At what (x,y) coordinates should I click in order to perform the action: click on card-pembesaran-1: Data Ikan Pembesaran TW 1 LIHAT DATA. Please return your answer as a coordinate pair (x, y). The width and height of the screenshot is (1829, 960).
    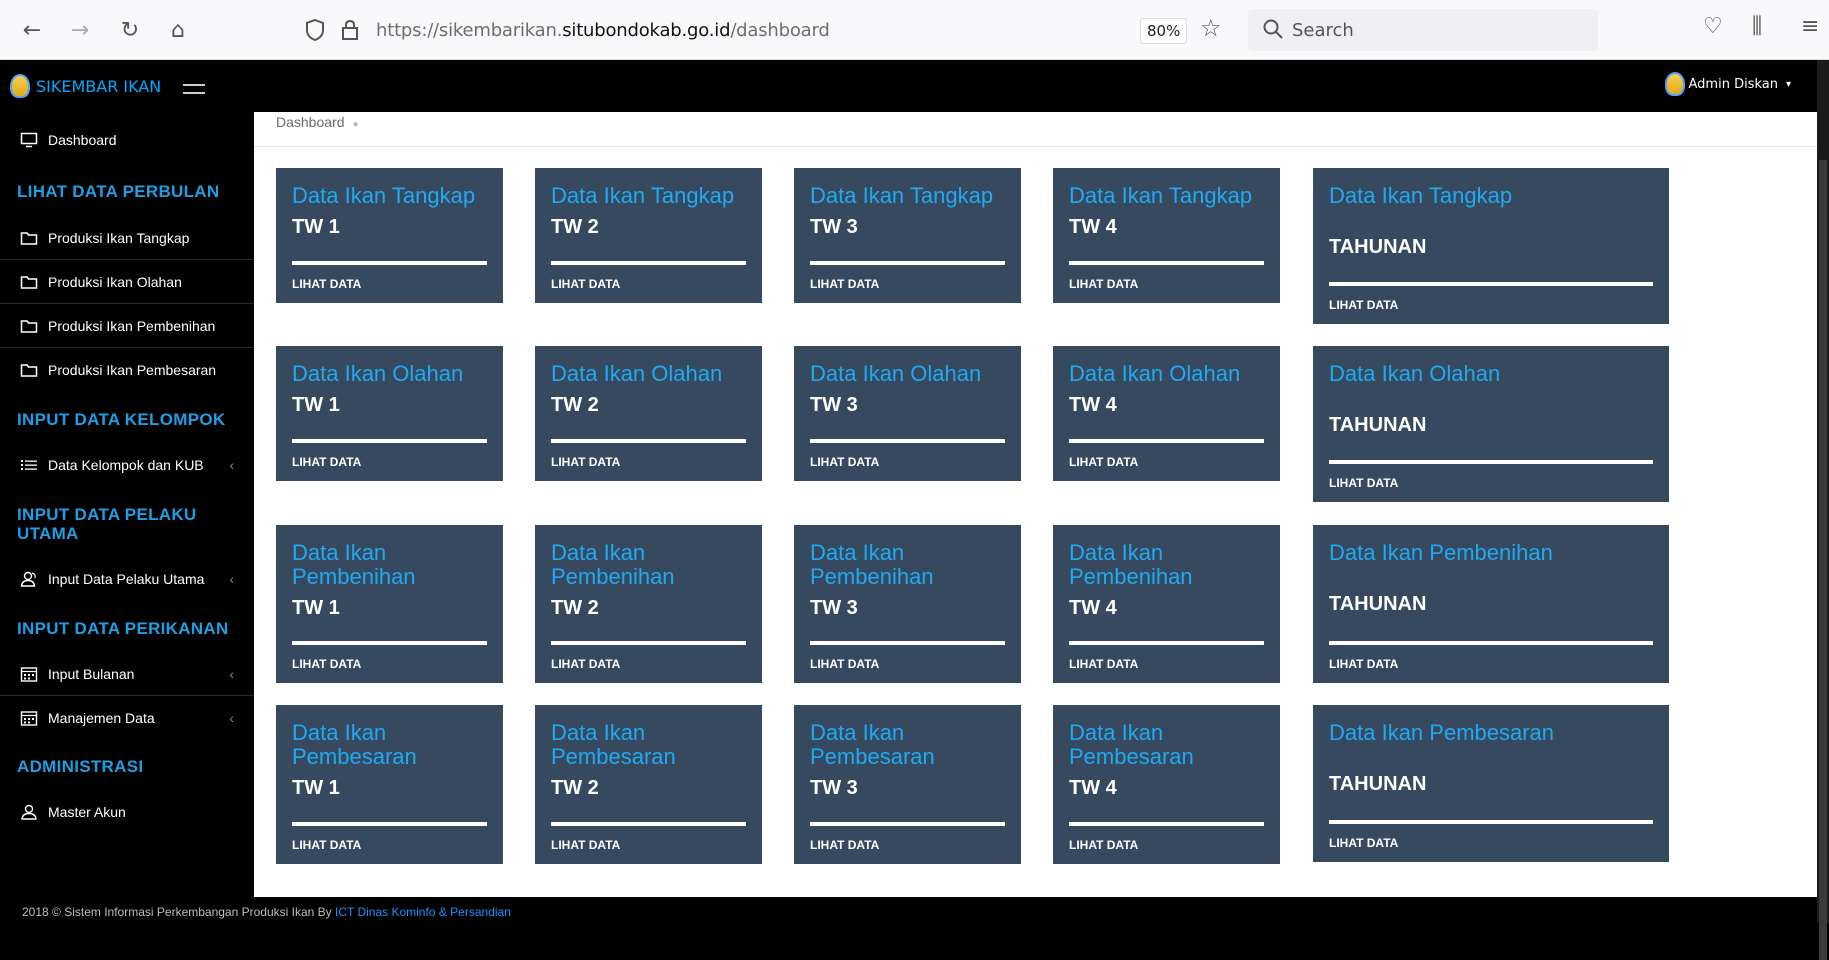
    Looking at the image, I should click on (389, 784).